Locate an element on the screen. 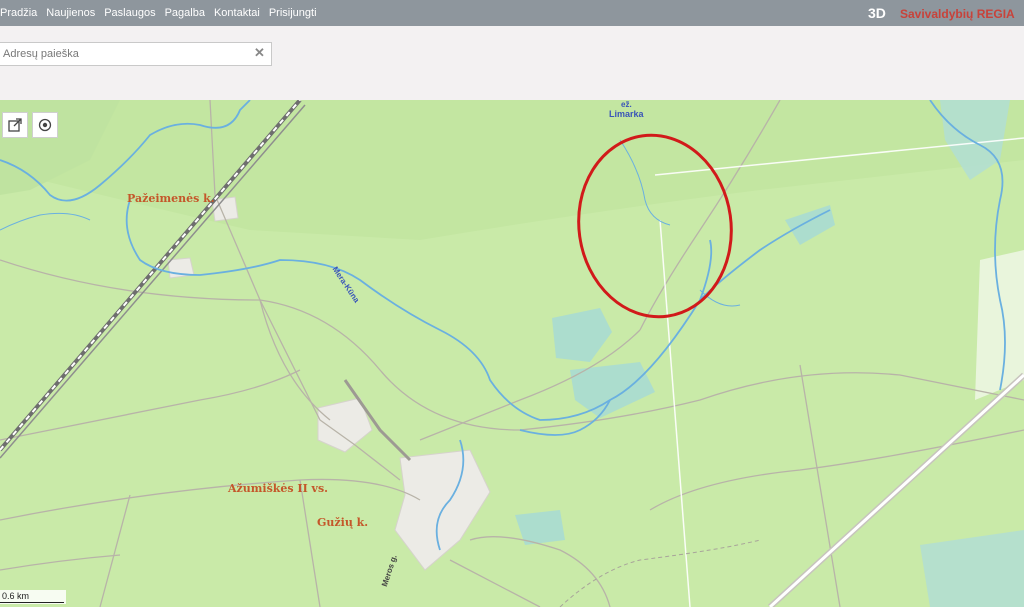 The image size is (1024, 607). 3d-mode-link: 3D is located at coordinates (877, 13).